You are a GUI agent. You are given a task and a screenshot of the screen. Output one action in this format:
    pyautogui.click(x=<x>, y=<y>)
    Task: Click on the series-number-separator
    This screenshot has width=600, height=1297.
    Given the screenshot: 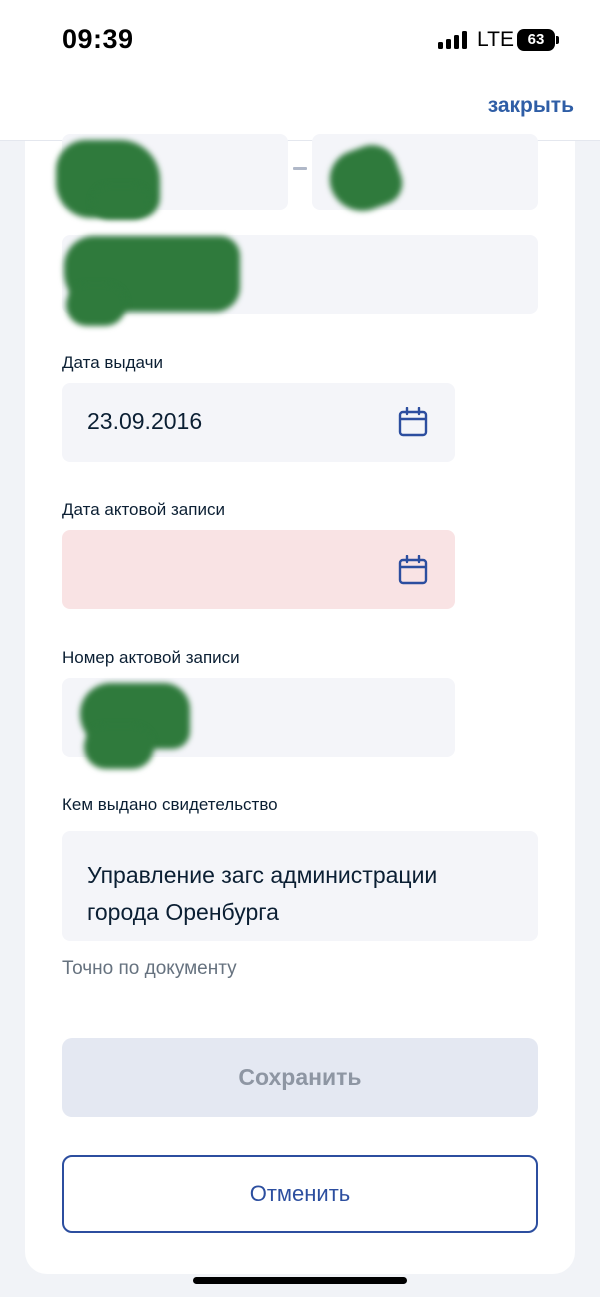 What is the action you would take?
    pyautogui.click(x=300, y=168)
    